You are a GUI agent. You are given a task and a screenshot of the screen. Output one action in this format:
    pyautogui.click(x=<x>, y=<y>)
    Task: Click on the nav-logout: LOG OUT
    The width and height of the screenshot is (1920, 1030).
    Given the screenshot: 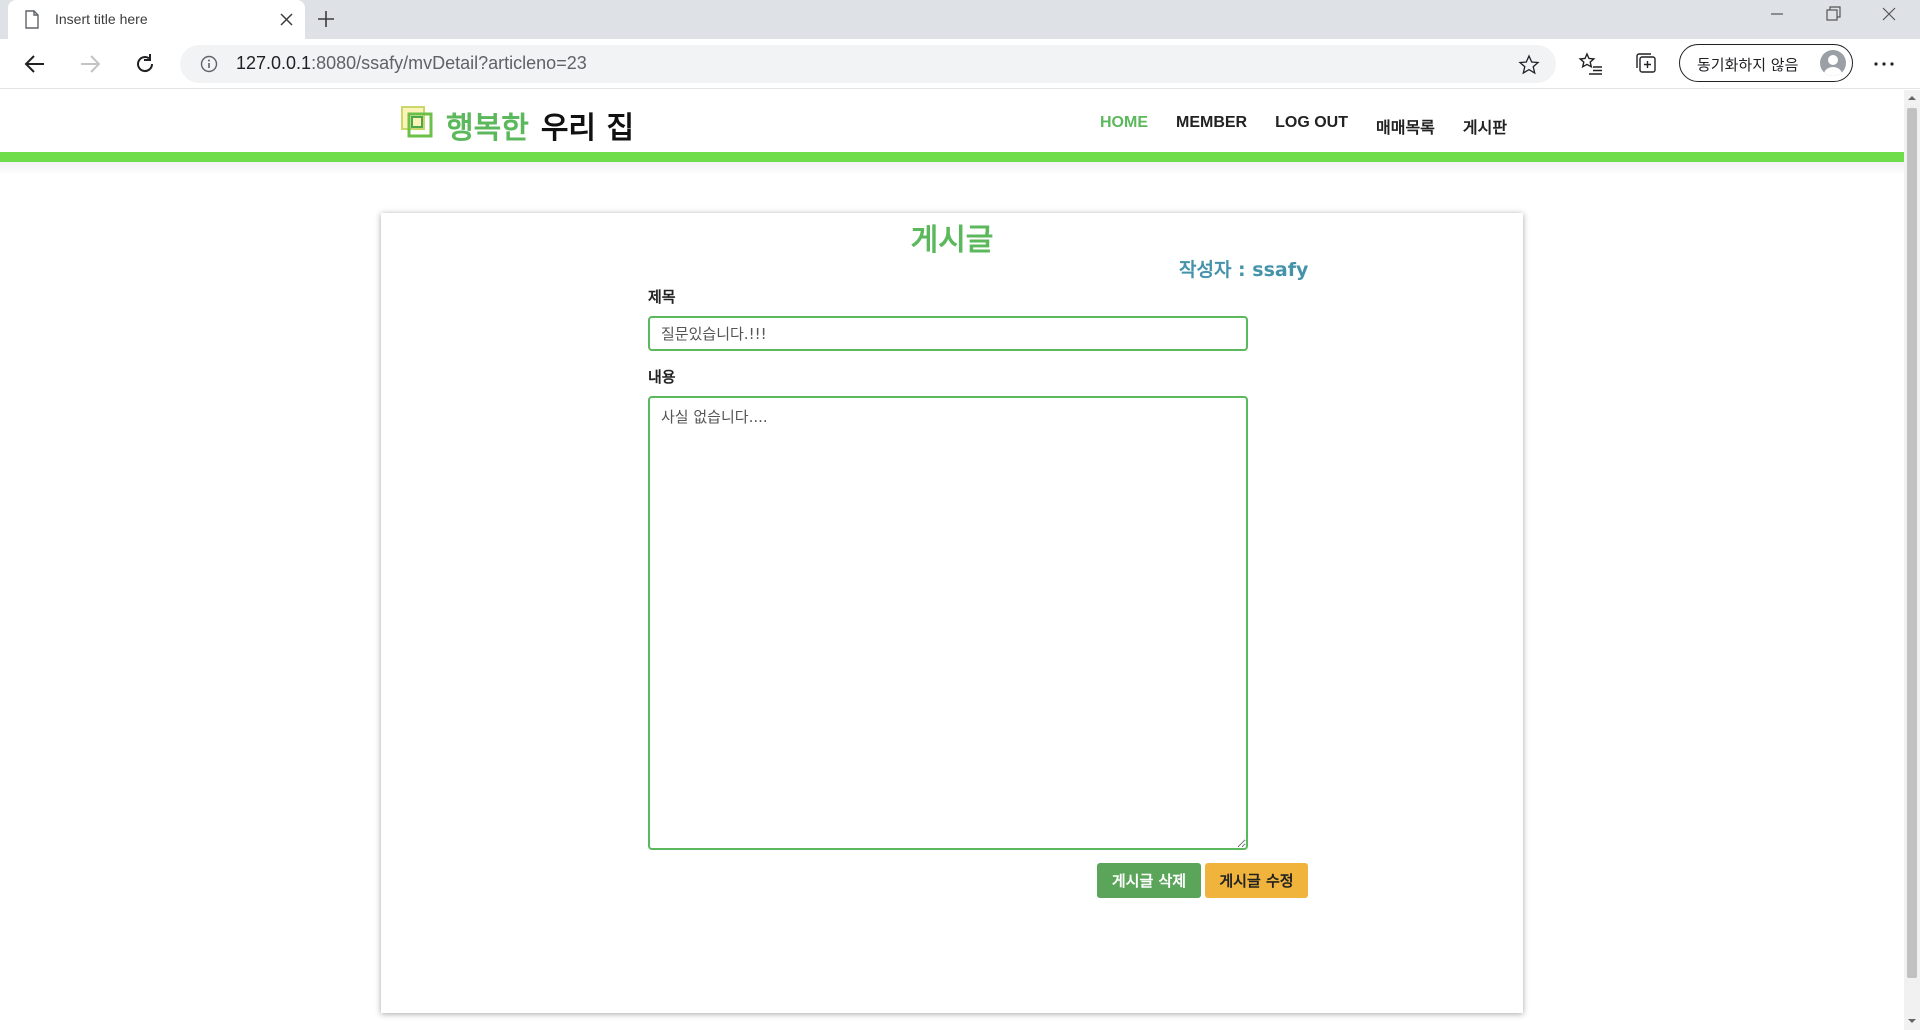 What is the action you would take?
    pyautogui.click(x=1311, y=126)
    